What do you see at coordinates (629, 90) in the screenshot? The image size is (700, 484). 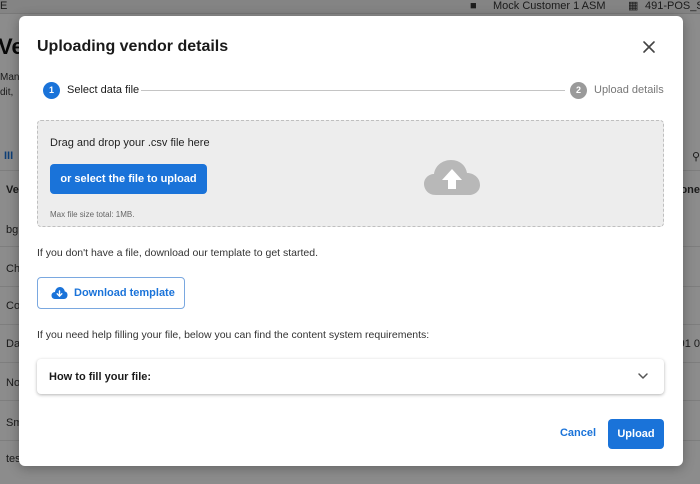 I see `step-2-label: Upload details` at bounding box center [629, 90].